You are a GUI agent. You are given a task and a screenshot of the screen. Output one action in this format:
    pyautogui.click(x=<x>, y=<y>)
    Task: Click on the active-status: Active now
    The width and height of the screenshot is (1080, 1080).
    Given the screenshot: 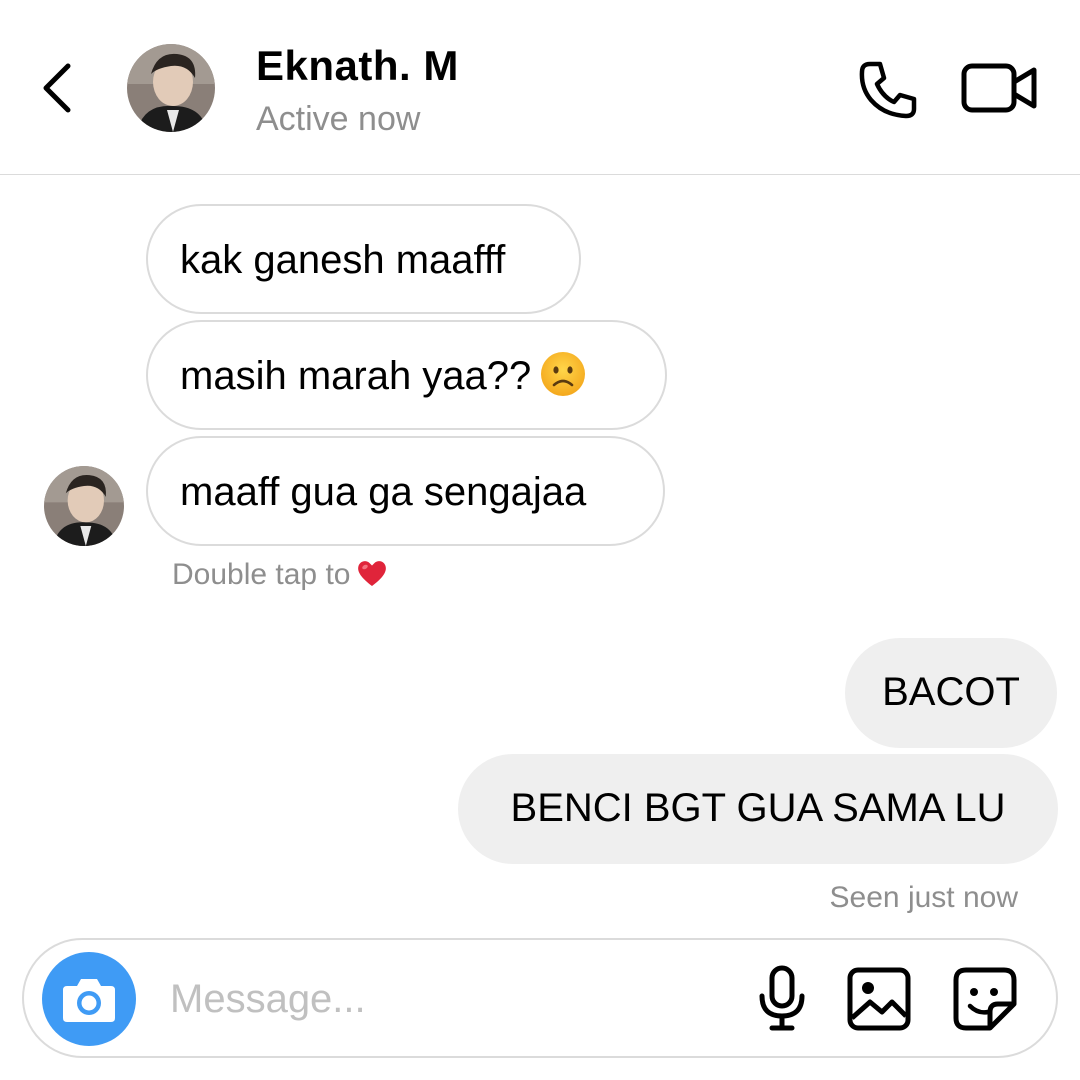 What is the action you would take?
    pyautogui.click(x=338, y=119)
    